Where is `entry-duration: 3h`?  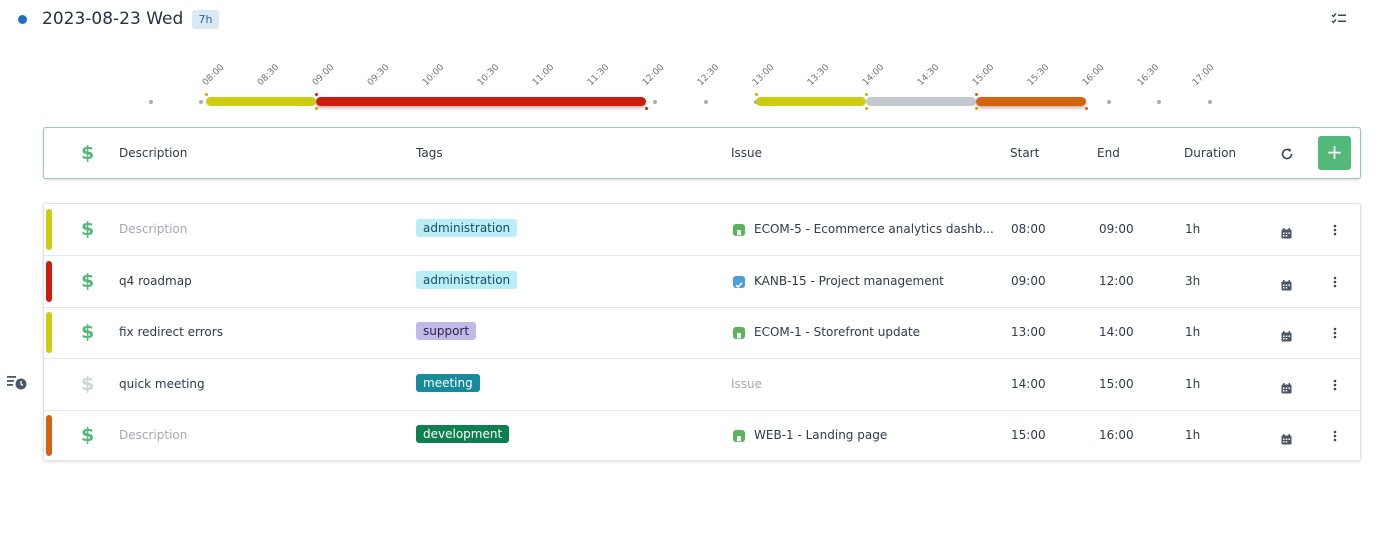 entry-duration: 3h is located at coordinates (1192, 281).